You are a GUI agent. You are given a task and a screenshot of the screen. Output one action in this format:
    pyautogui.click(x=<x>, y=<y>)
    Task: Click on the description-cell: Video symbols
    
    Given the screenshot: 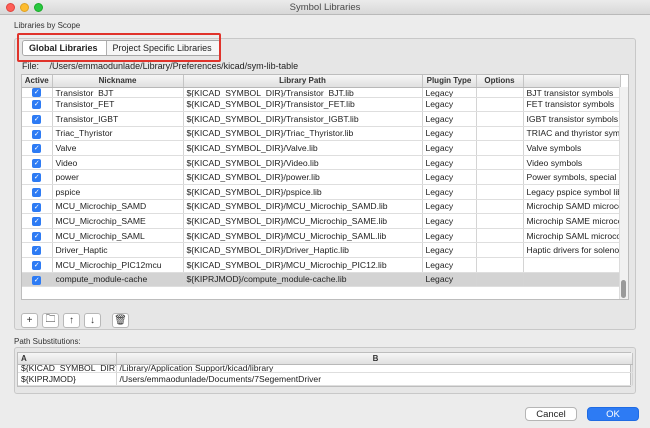 What is the action you would take?
    pyautogui.click(x=572, y=163)
    